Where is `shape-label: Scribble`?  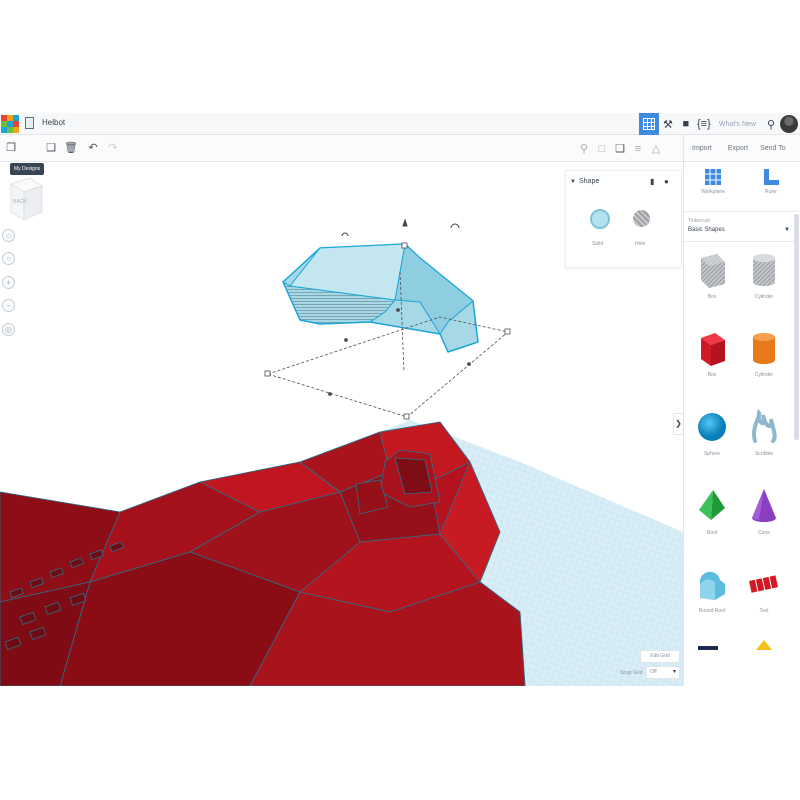
shape-label: Scribble is located at coordinates (764, 454).